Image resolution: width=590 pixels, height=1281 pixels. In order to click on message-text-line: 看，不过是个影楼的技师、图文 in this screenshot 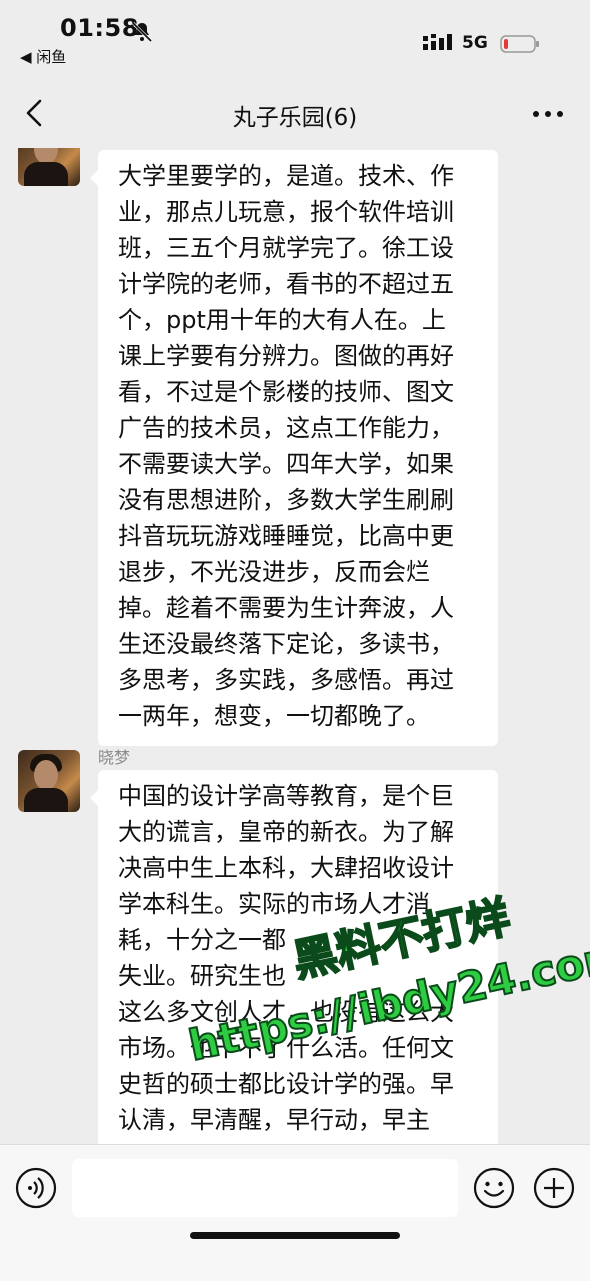, I will do `click(286, 392)`.